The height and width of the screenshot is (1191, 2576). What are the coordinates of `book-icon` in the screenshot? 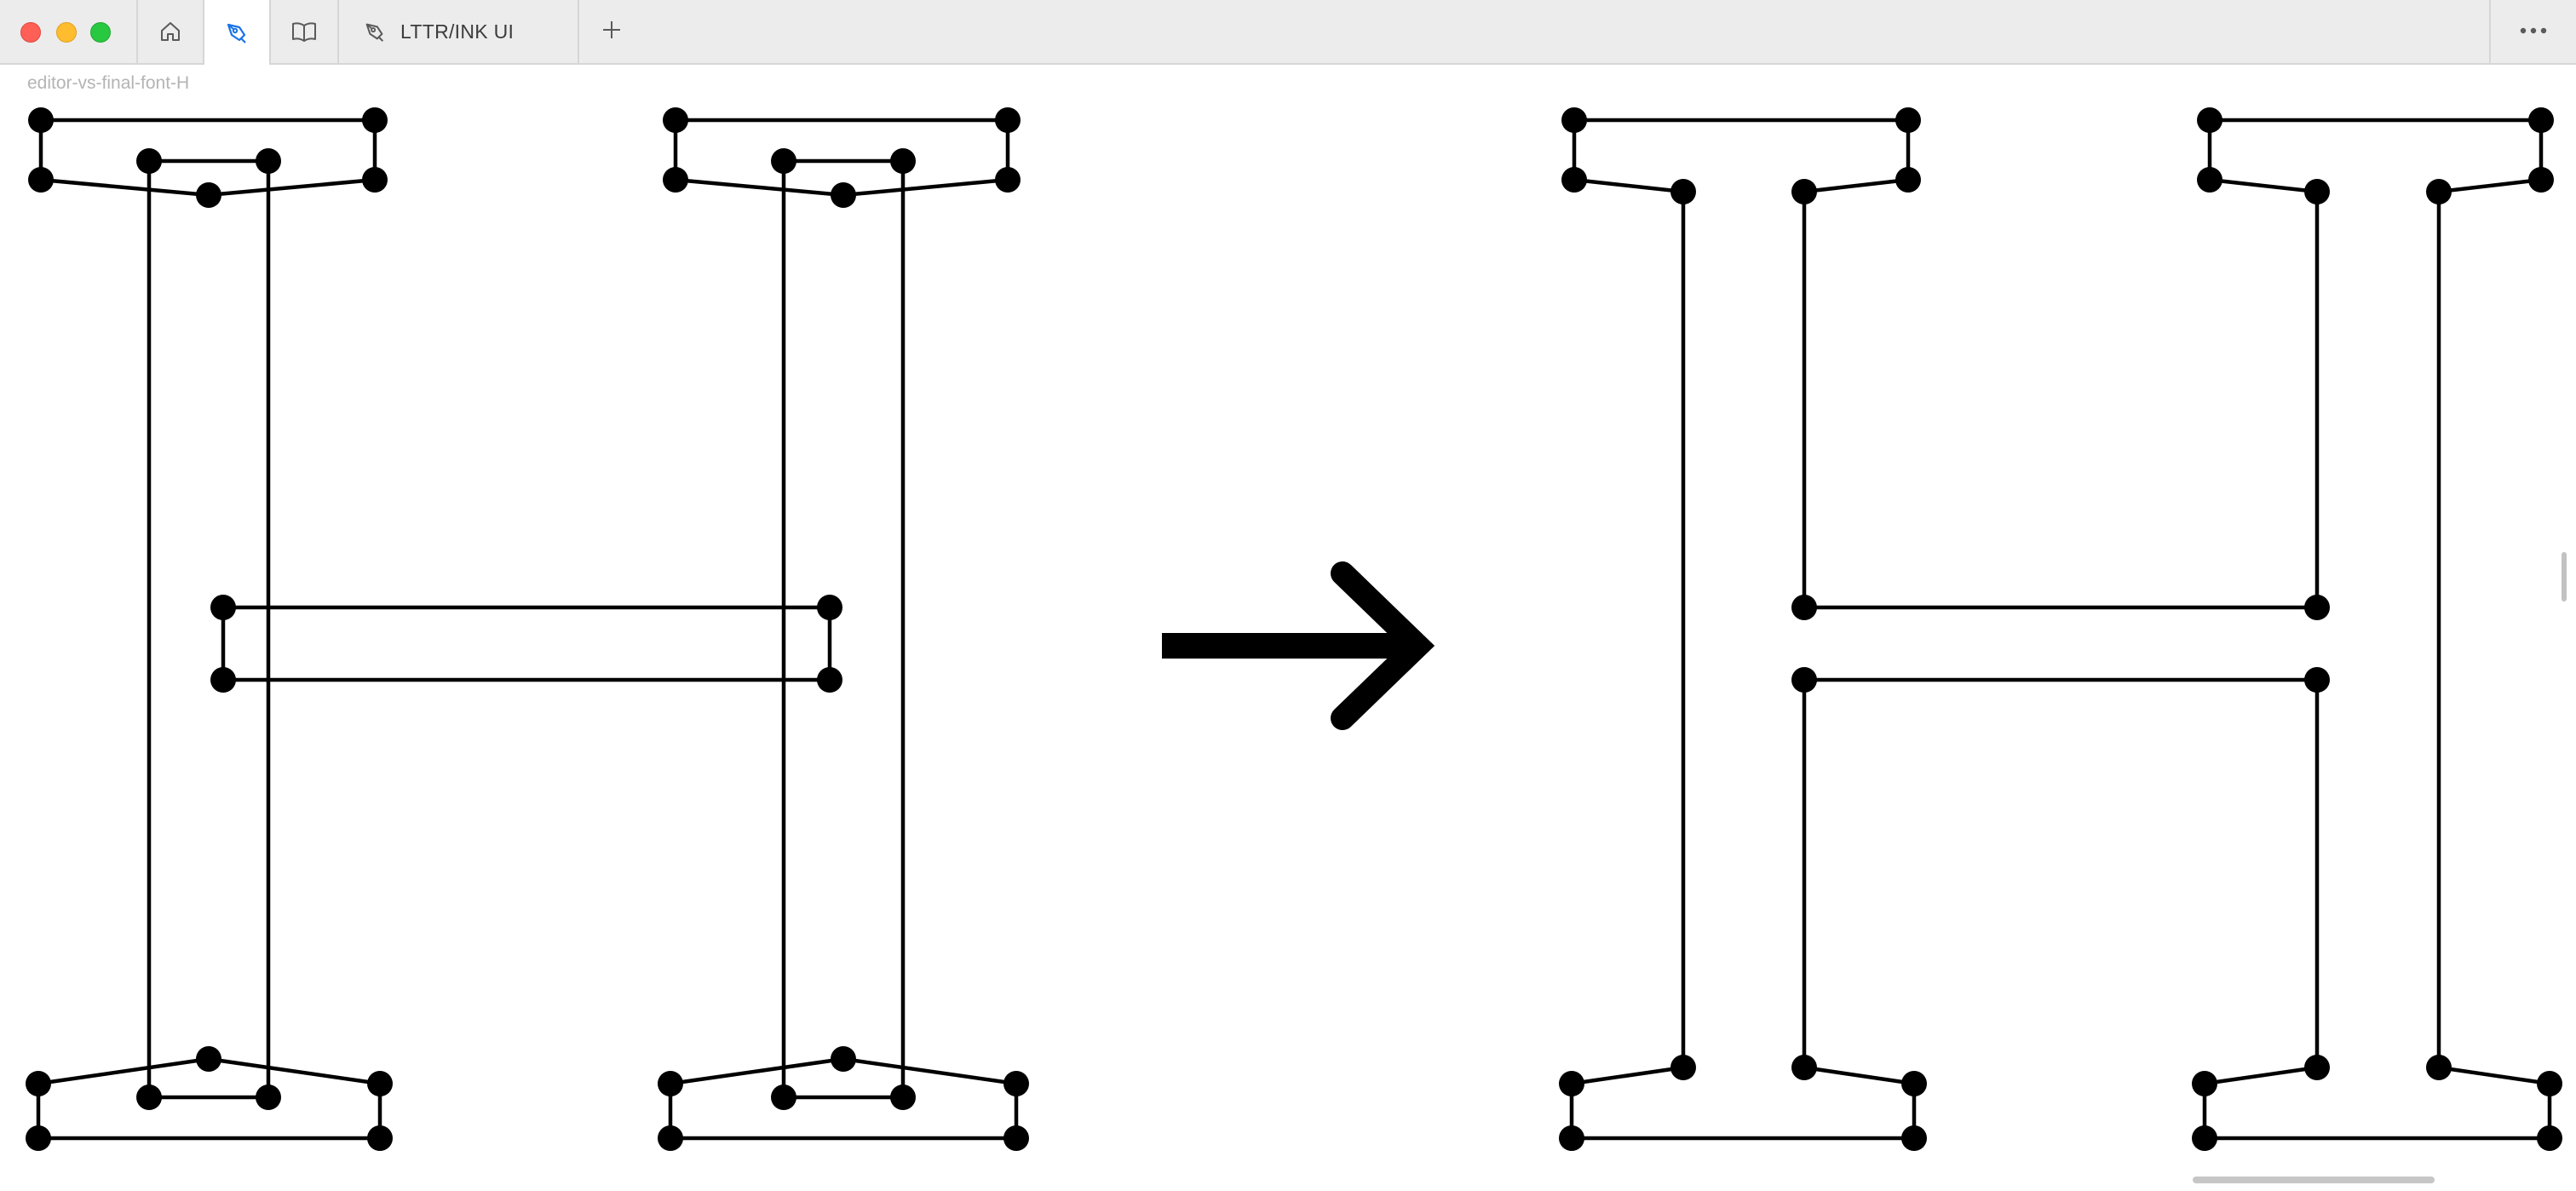 It's located at (304, 31).